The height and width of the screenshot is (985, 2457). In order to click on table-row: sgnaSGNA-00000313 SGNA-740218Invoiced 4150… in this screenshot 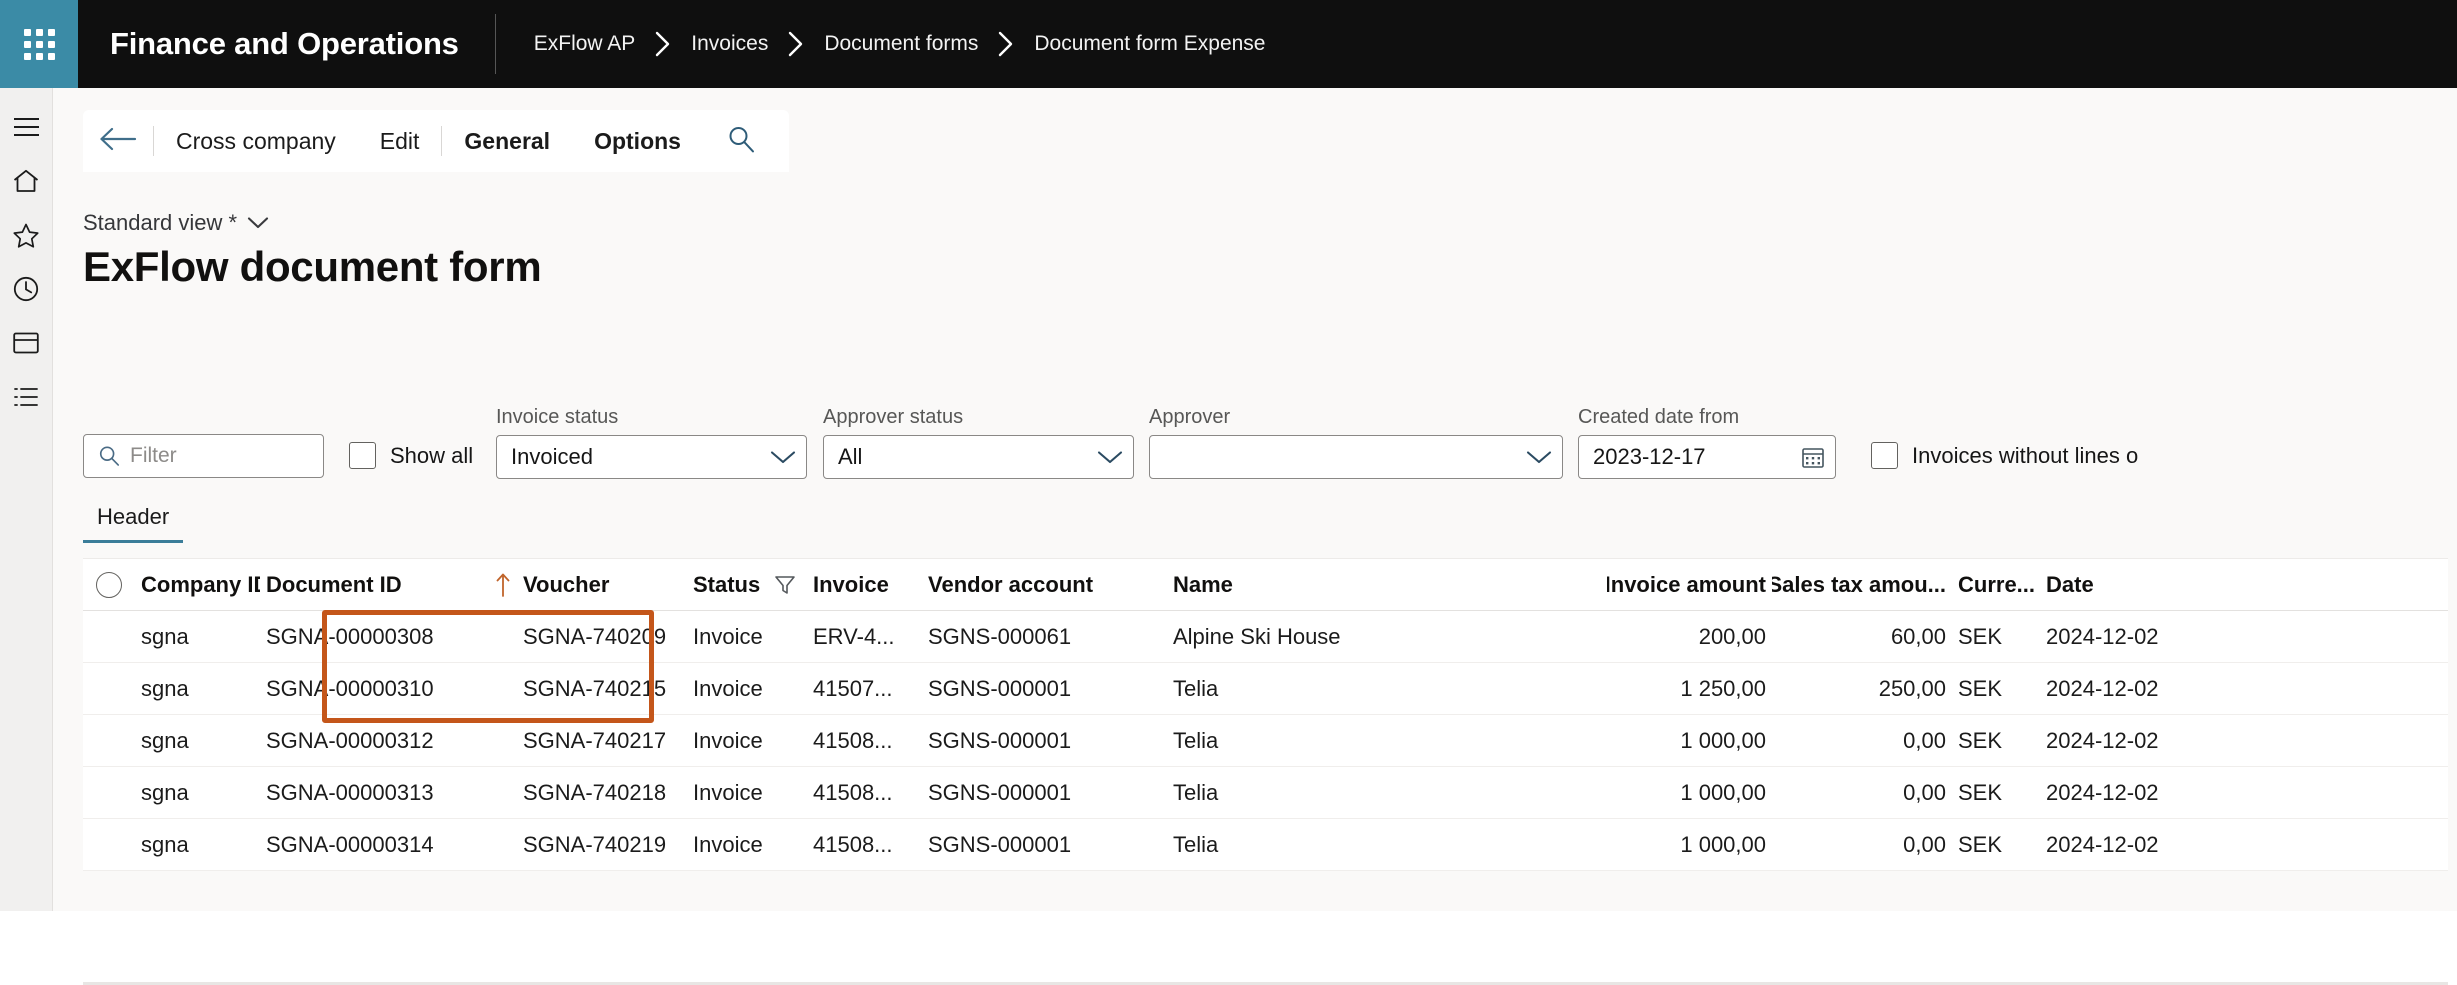, I will do `click(1265, 793)`.